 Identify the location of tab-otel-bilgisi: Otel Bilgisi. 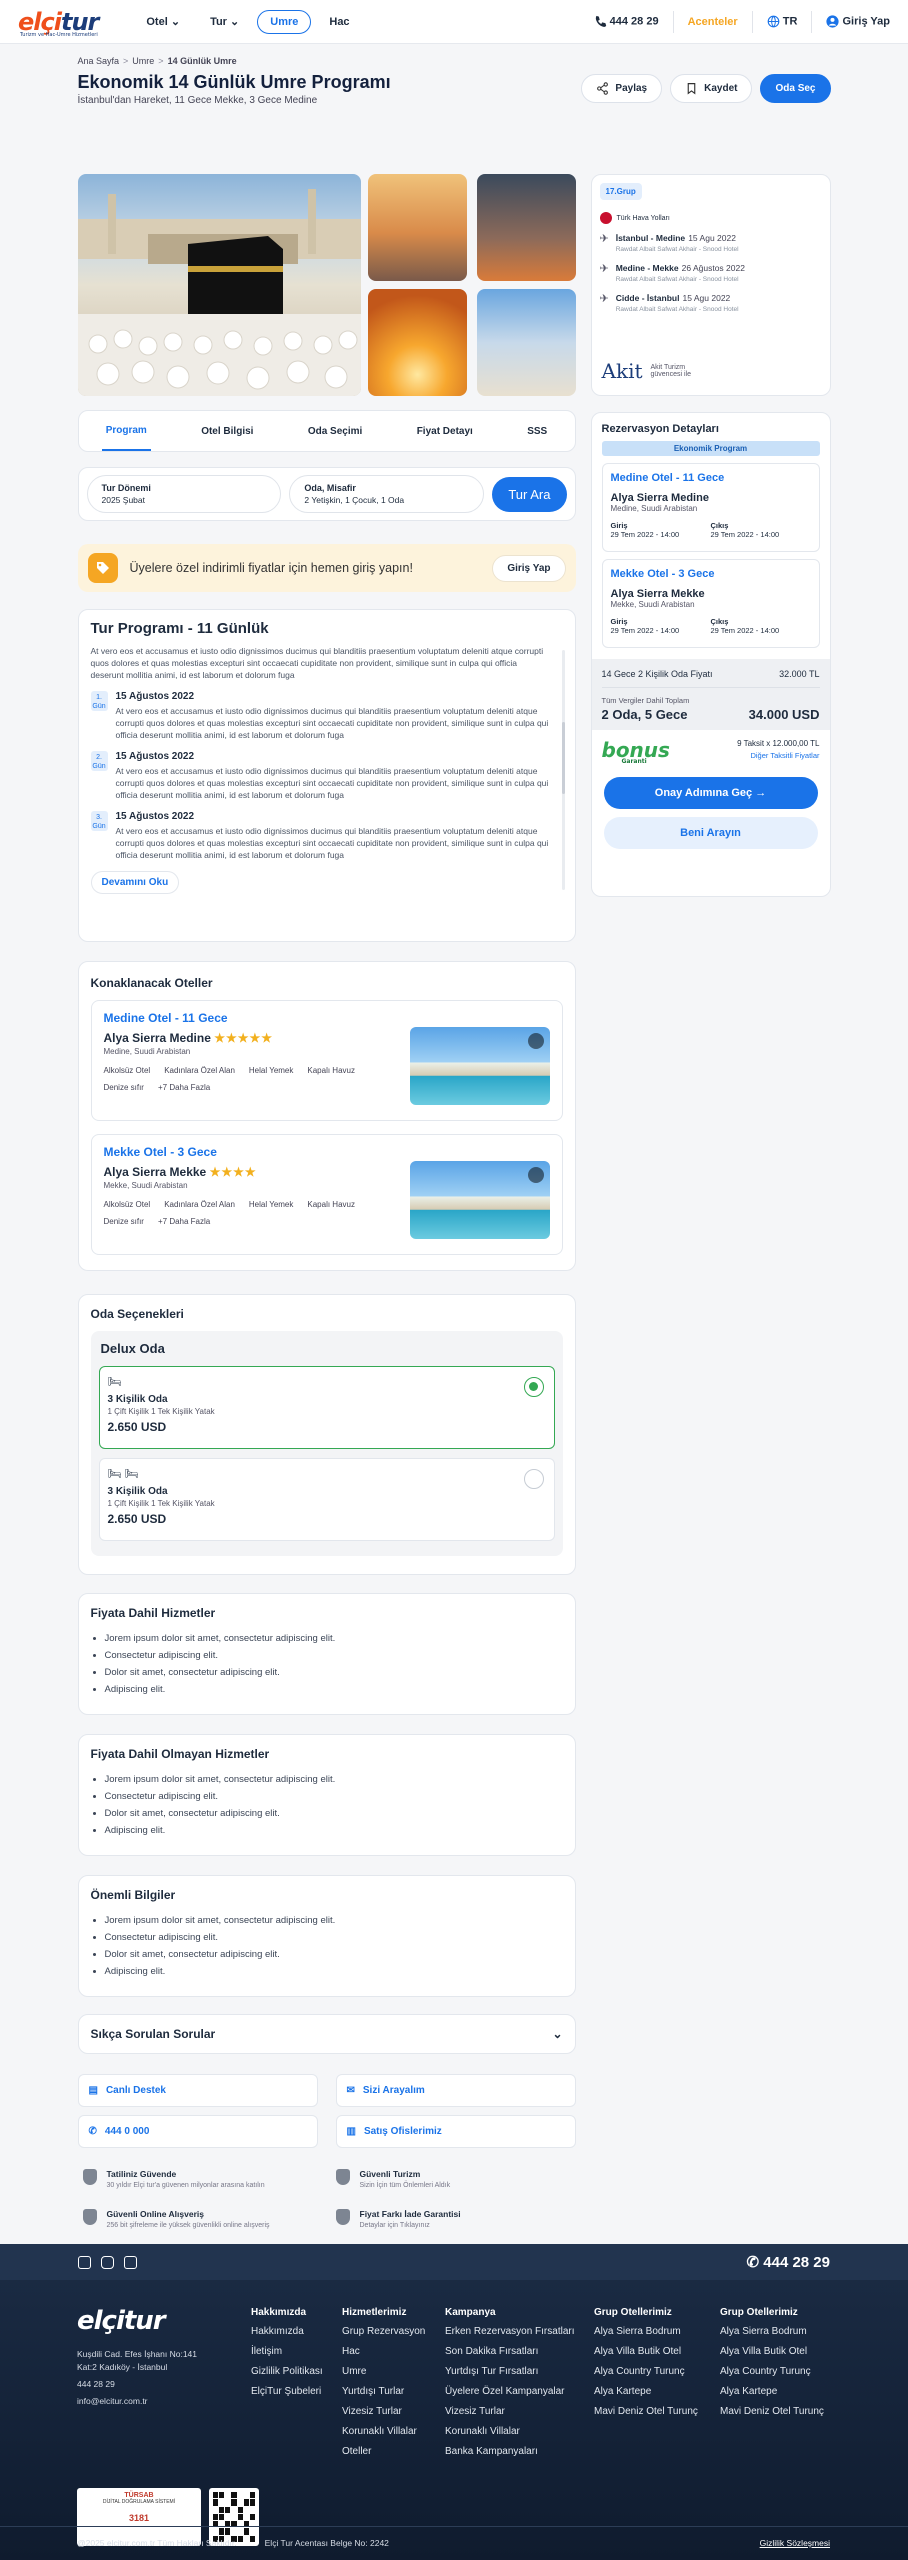
(227, 431).